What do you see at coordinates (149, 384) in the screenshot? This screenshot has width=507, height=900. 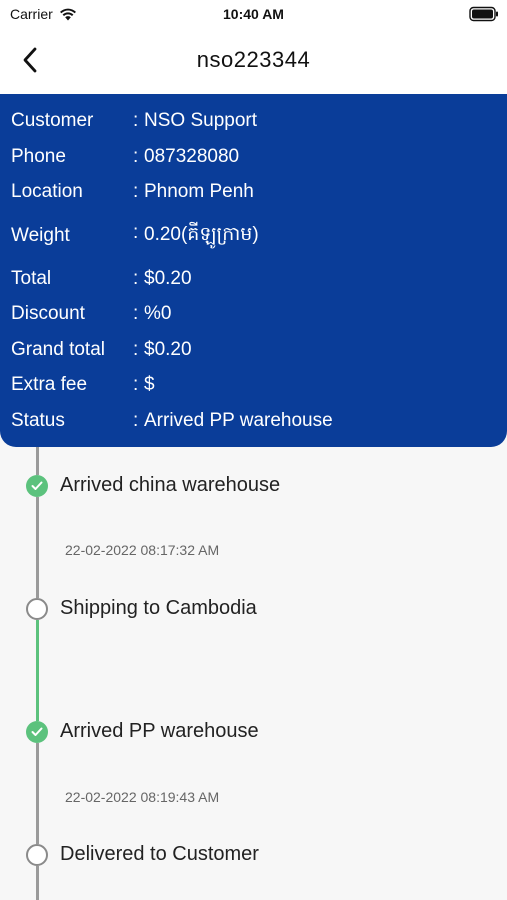 I see `info-value: $` at bounding box center [149, 384].